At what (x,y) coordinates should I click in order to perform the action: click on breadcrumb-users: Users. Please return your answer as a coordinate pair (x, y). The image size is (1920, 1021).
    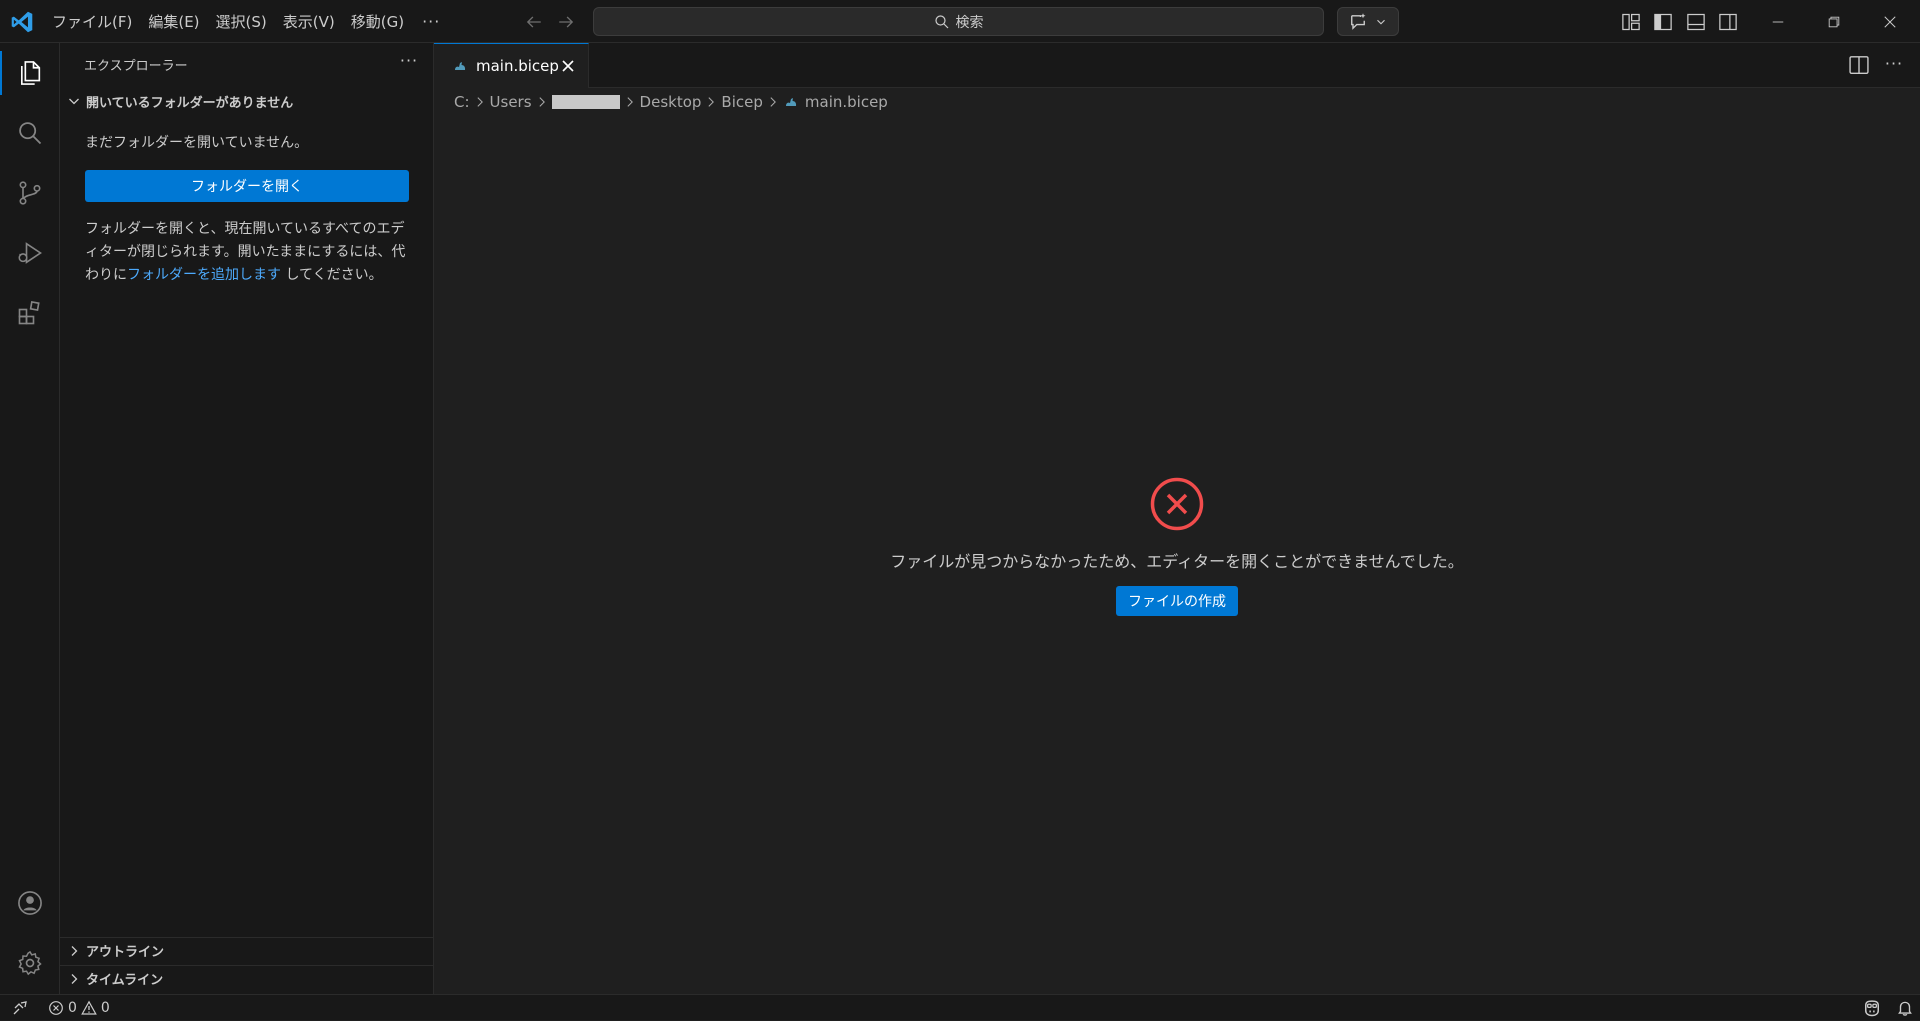
    Looking at the image, I should click on (511, 102).